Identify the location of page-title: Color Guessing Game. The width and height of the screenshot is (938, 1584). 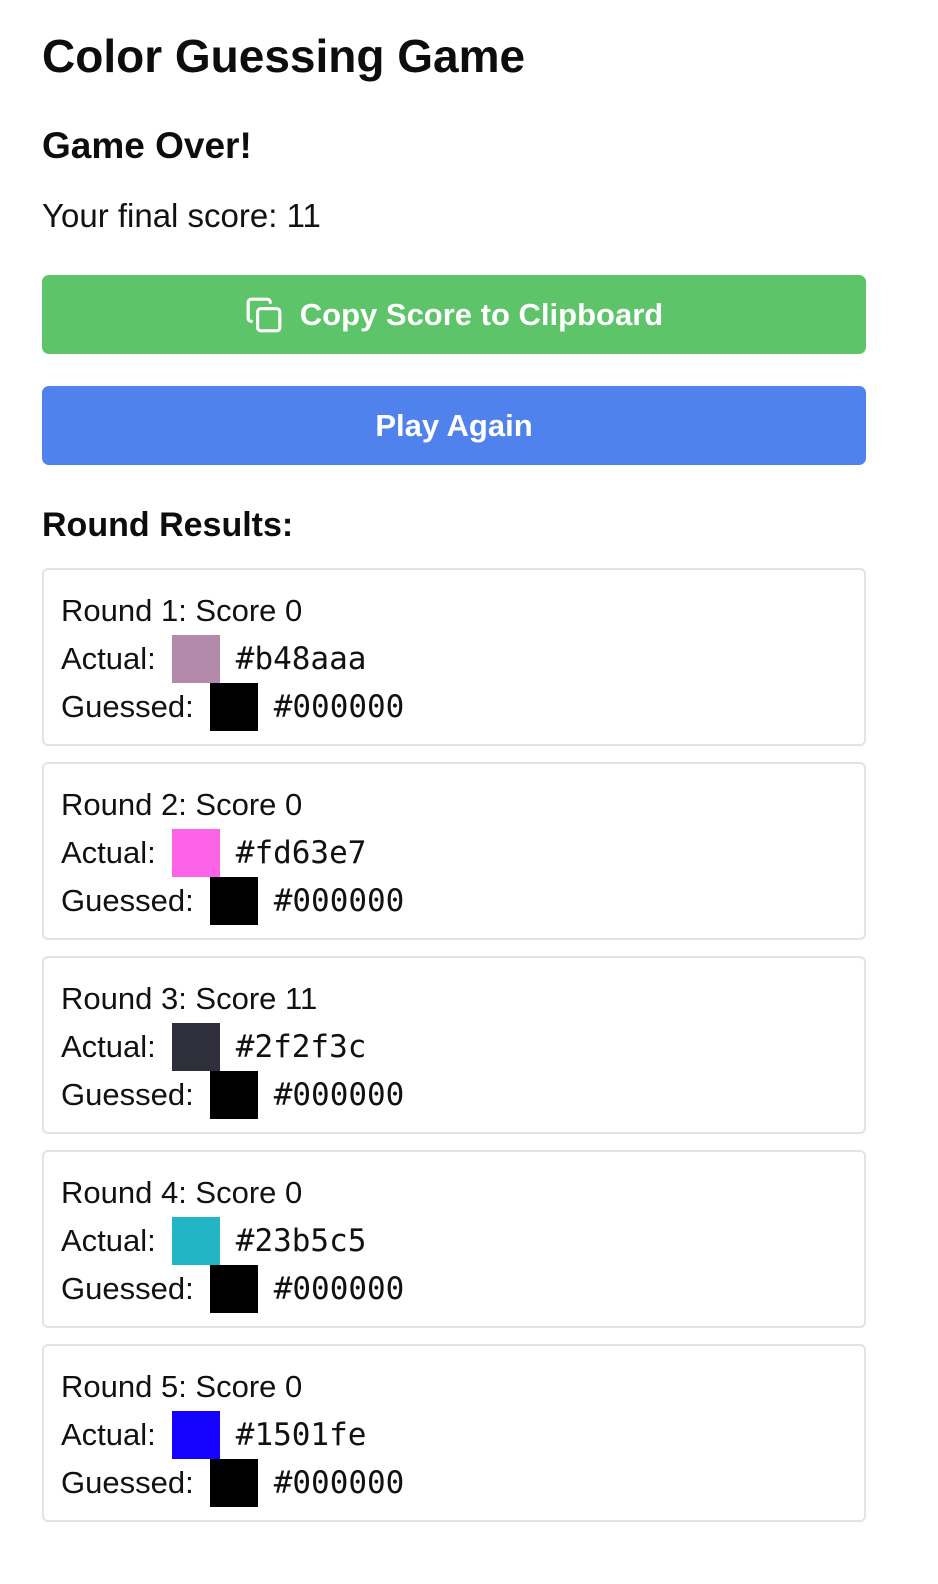
(284, 56).